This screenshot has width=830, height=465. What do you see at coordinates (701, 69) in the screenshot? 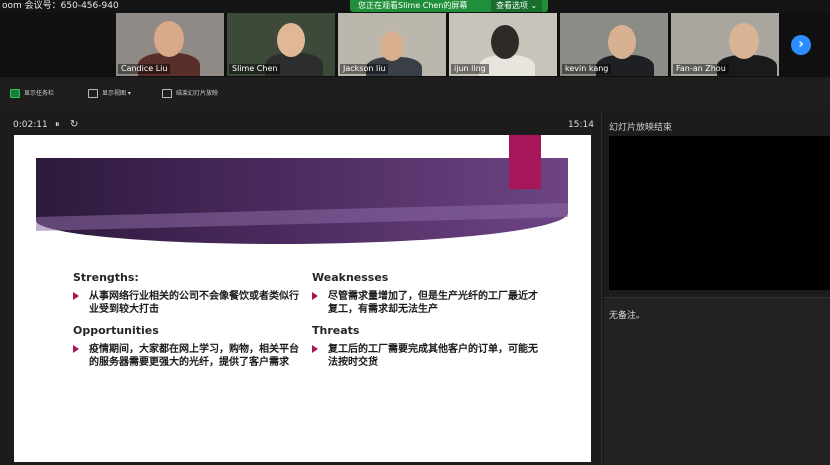
I see `participant-name: Fan-an Zhou` at bounding box center [701, 69].